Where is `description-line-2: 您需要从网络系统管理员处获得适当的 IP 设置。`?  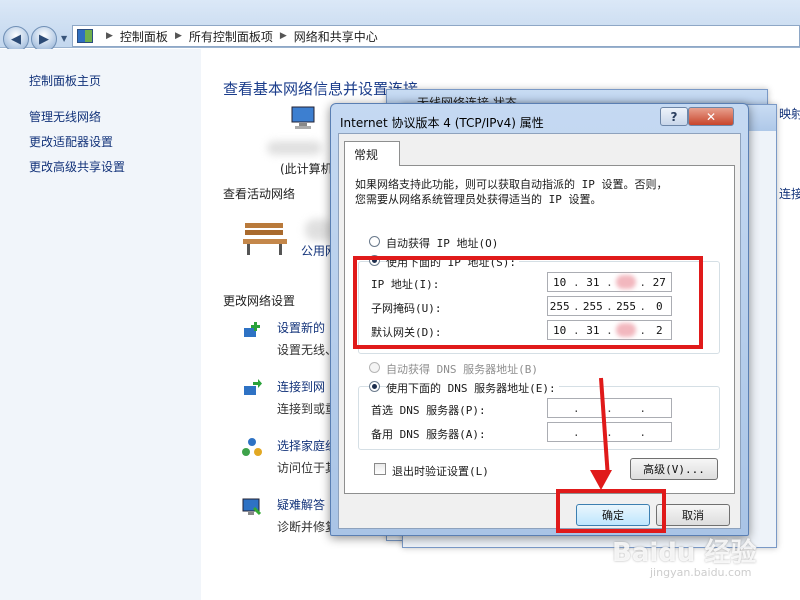 description-line-2: 您需要从网络系统管理员处获得适当的 IP 设置。 is located at coordinates (478, 199).